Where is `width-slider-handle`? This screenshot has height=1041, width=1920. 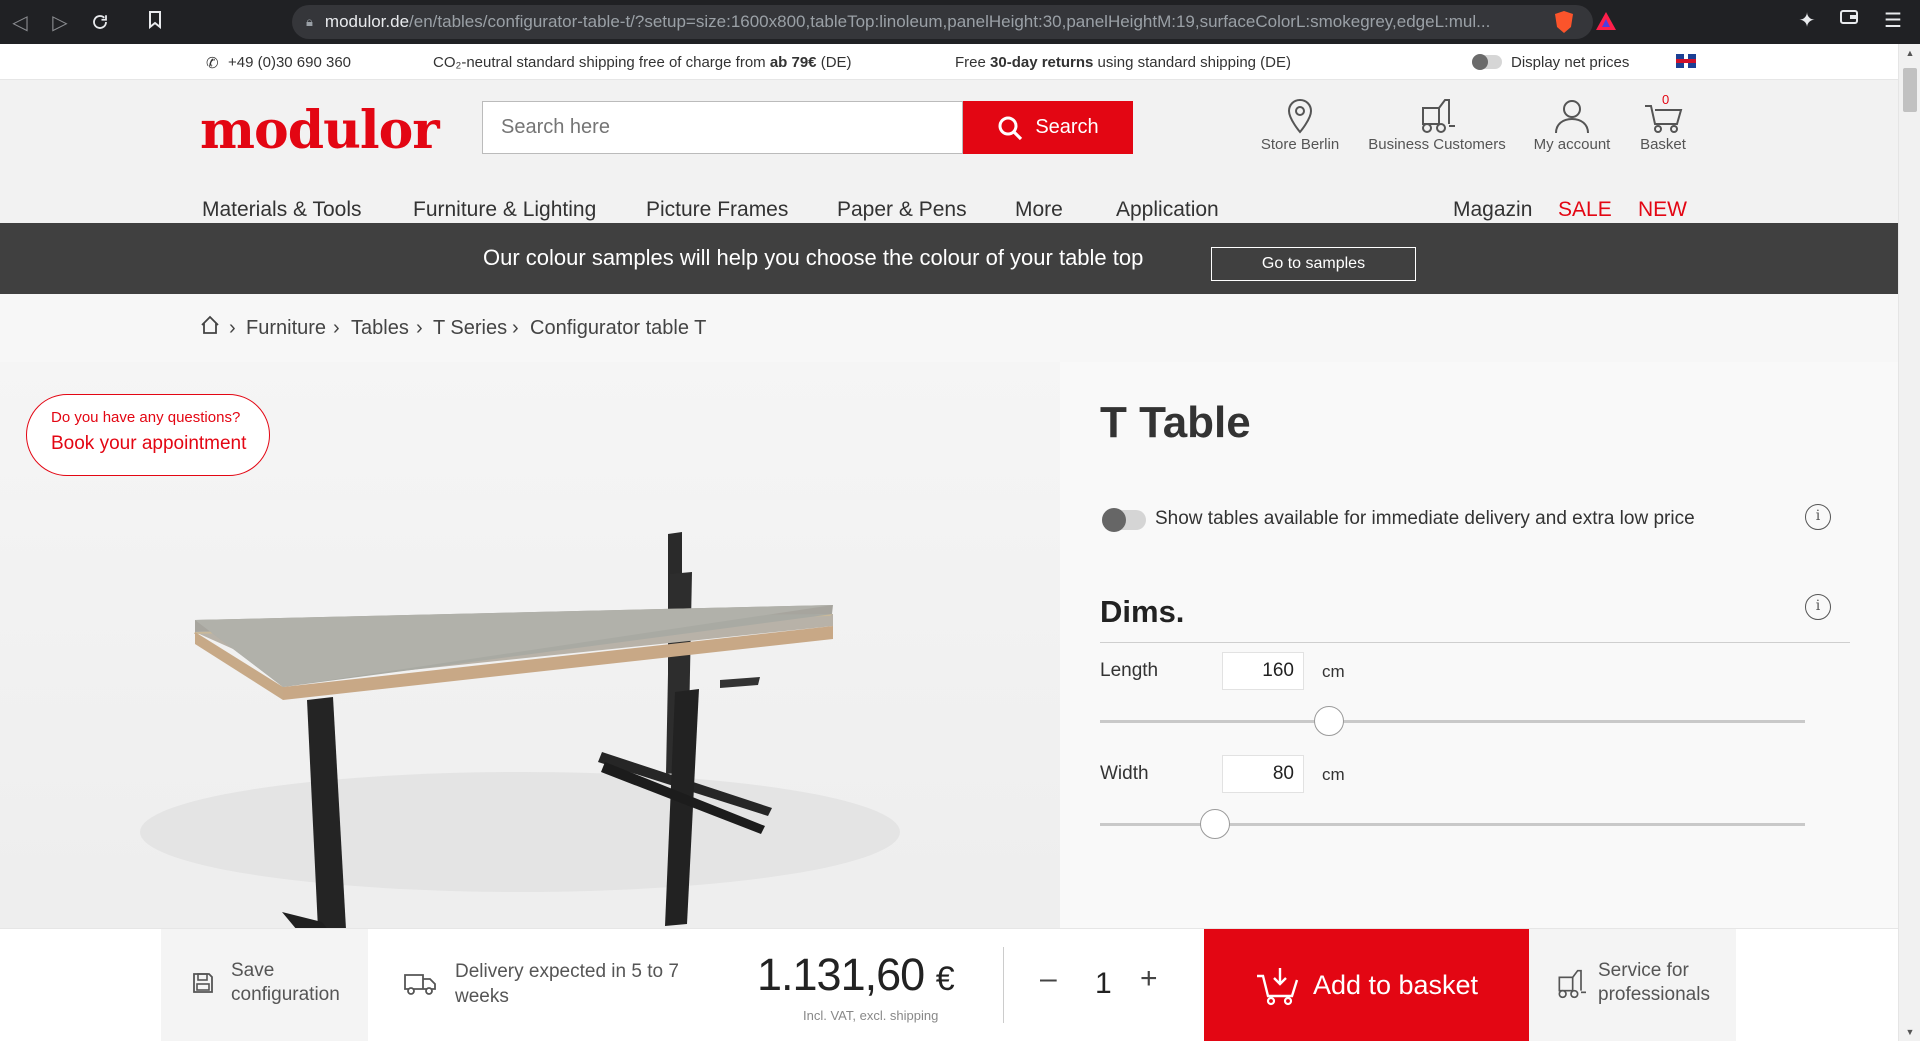 width-slider-handle is located at coordinates (1214, 824).